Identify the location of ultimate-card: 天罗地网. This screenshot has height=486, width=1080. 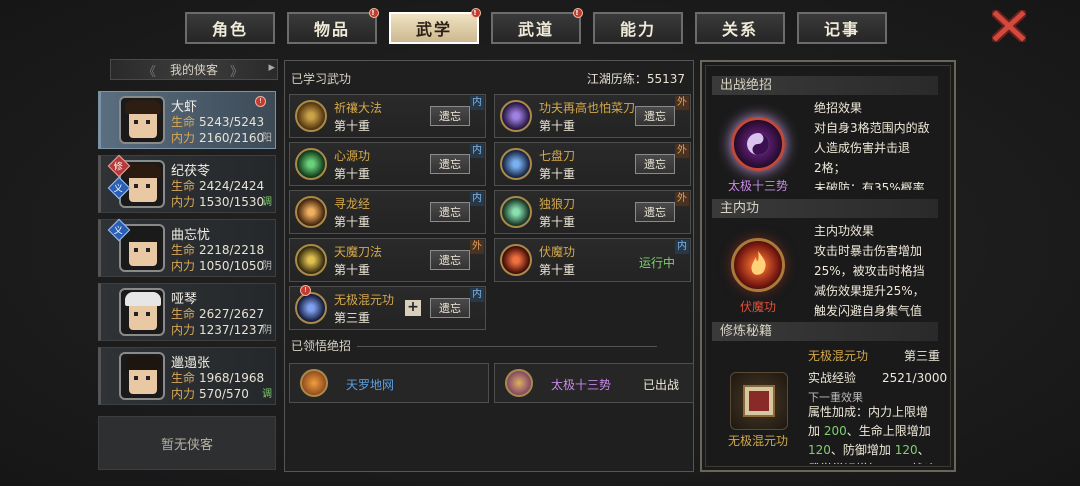
(389, 383).